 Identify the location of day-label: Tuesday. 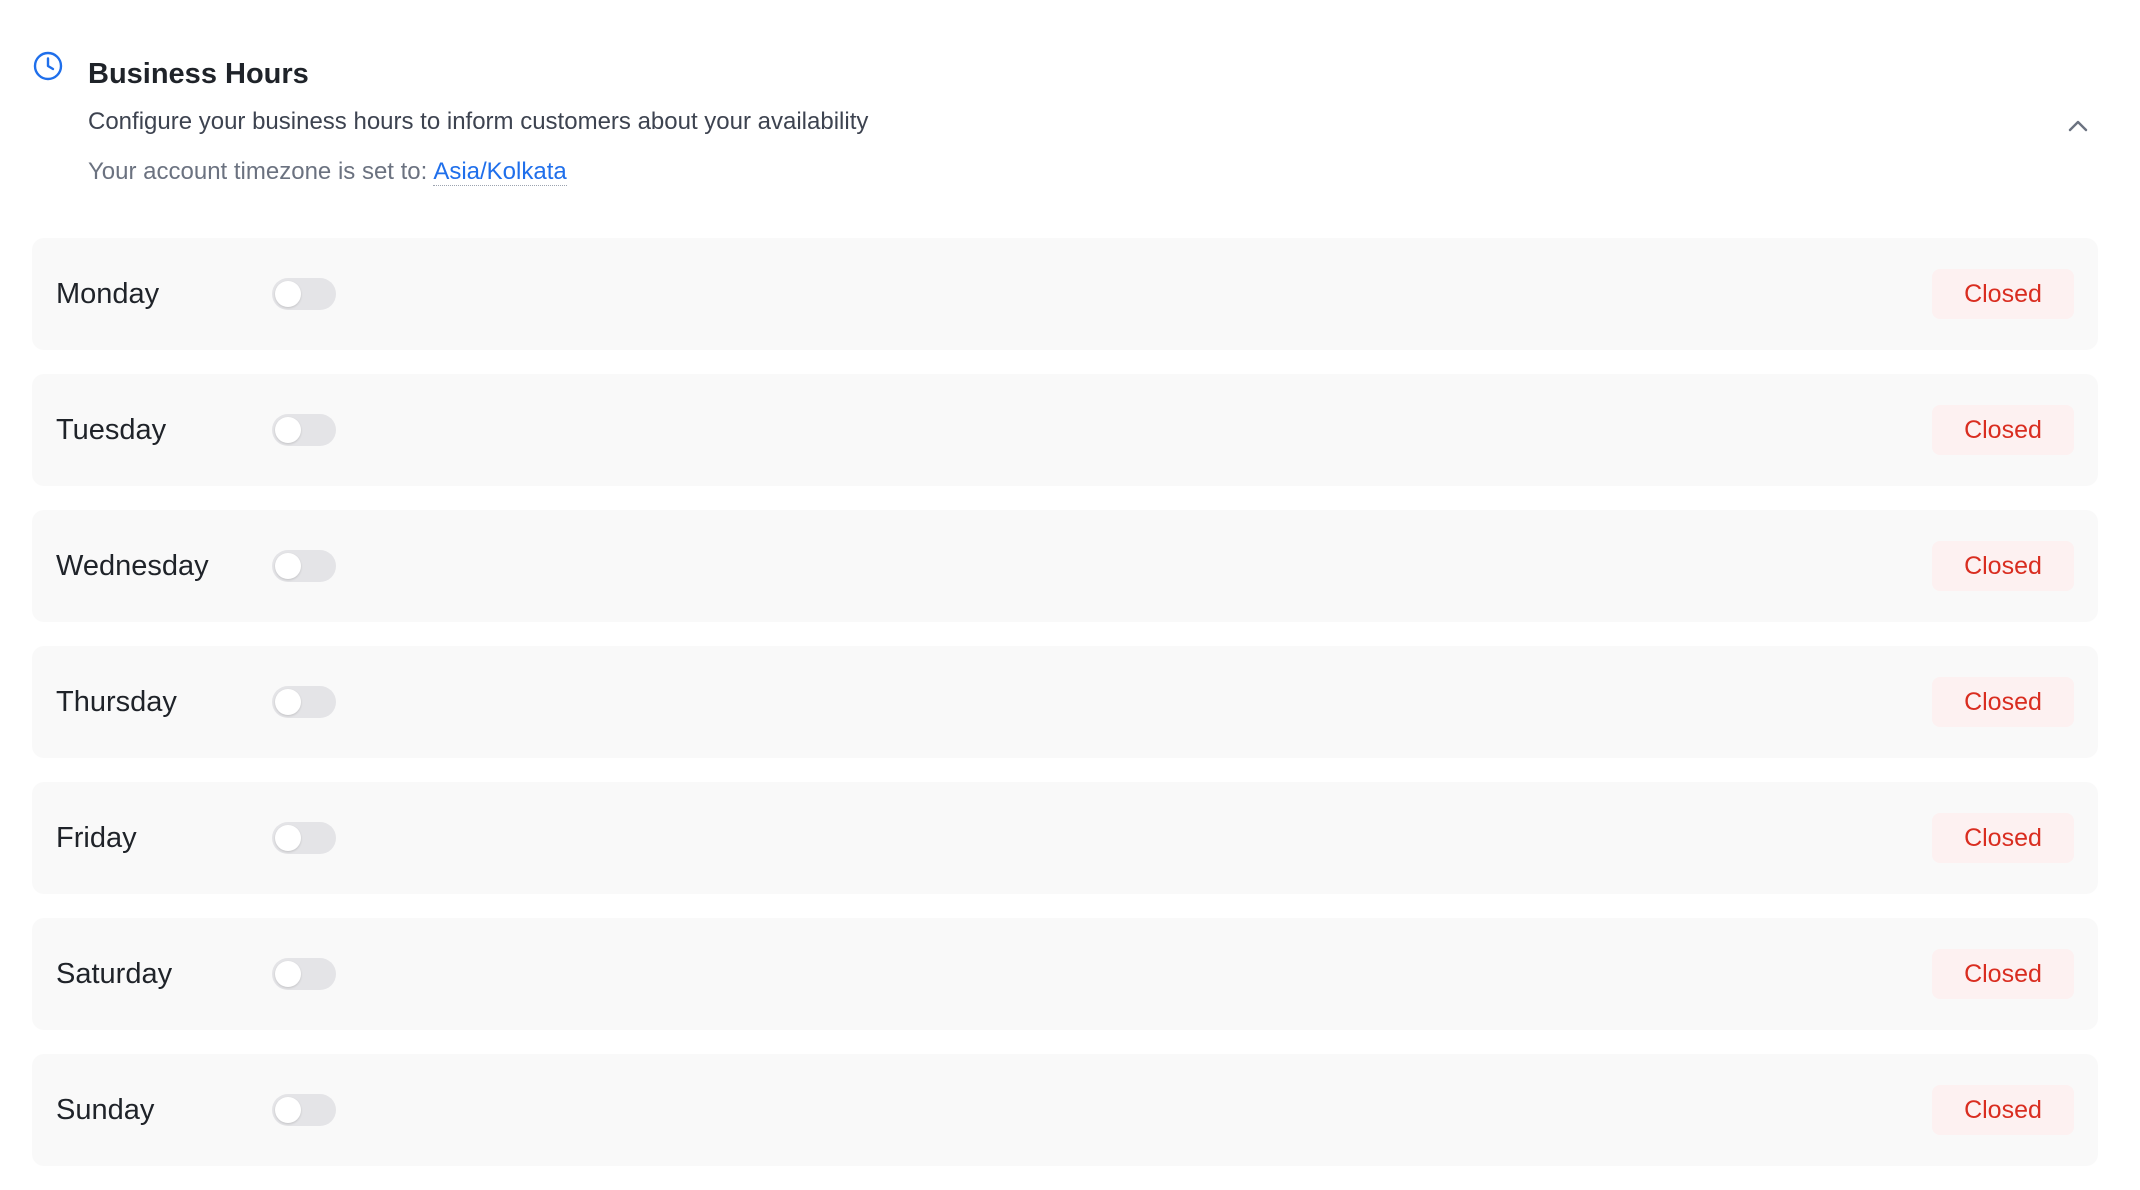
(111, 430).